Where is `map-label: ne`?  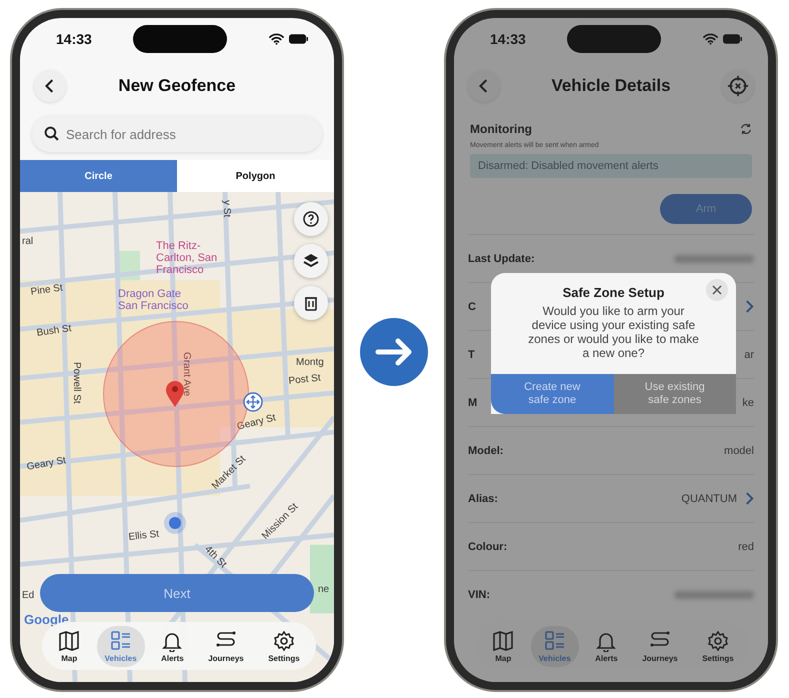 map-label: ne is located at coordinates (324, 589).